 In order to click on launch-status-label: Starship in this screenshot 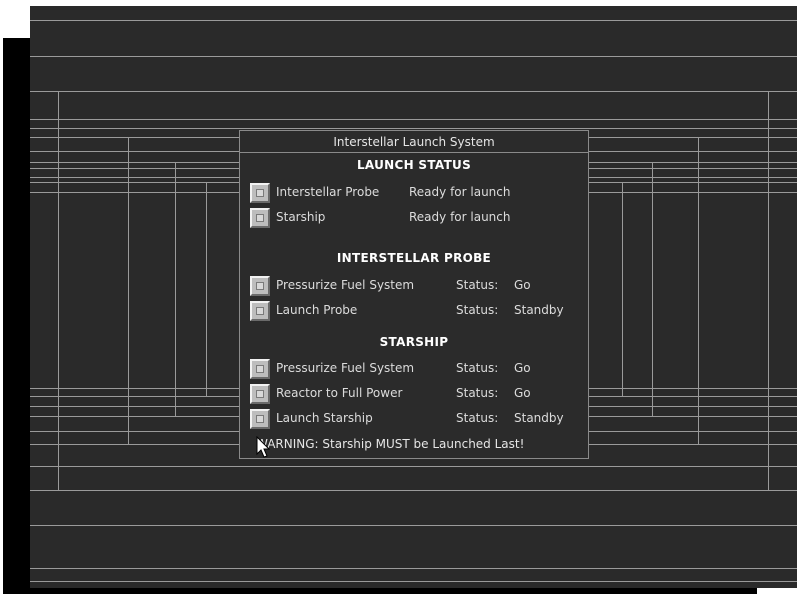, I will do `click(301, 217)`.